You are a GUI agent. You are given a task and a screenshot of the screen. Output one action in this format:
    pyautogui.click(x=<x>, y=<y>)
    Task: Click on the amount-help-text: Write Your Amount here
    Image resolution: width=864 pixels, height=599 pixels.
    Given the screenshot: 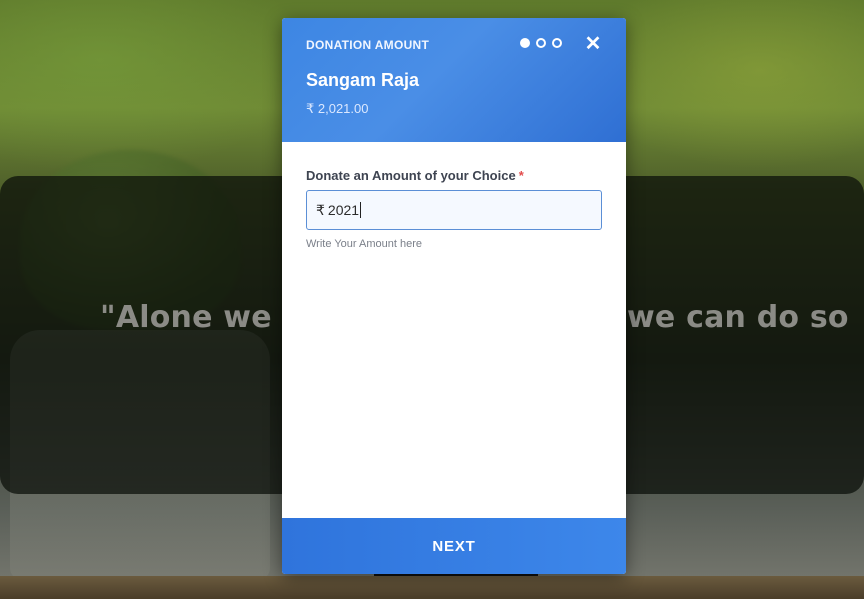 What is the action you would take?
    pyautogui.click(x=364, y=244)
    